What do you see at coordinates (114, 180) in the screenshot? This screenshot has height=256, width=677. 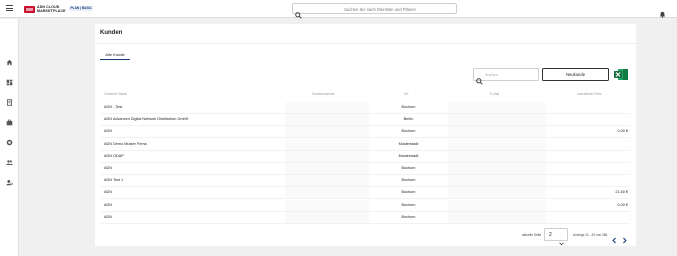 I see `cell-customer-name: ADN Test 1` at bounding box center [114, 180].